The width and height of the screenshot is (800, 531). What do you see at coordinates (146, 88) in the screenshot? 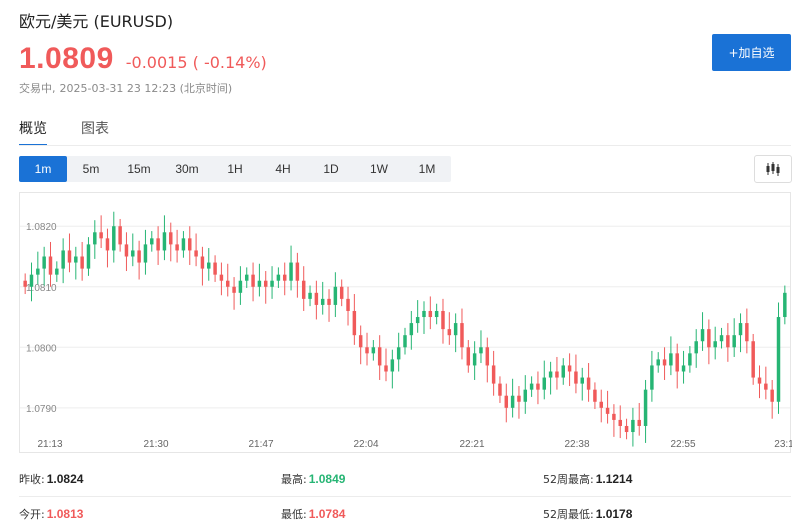
I see `status-timestamp: 2025-03-31 23 12:23 (北京时间)` at bounding box center [146, 88].